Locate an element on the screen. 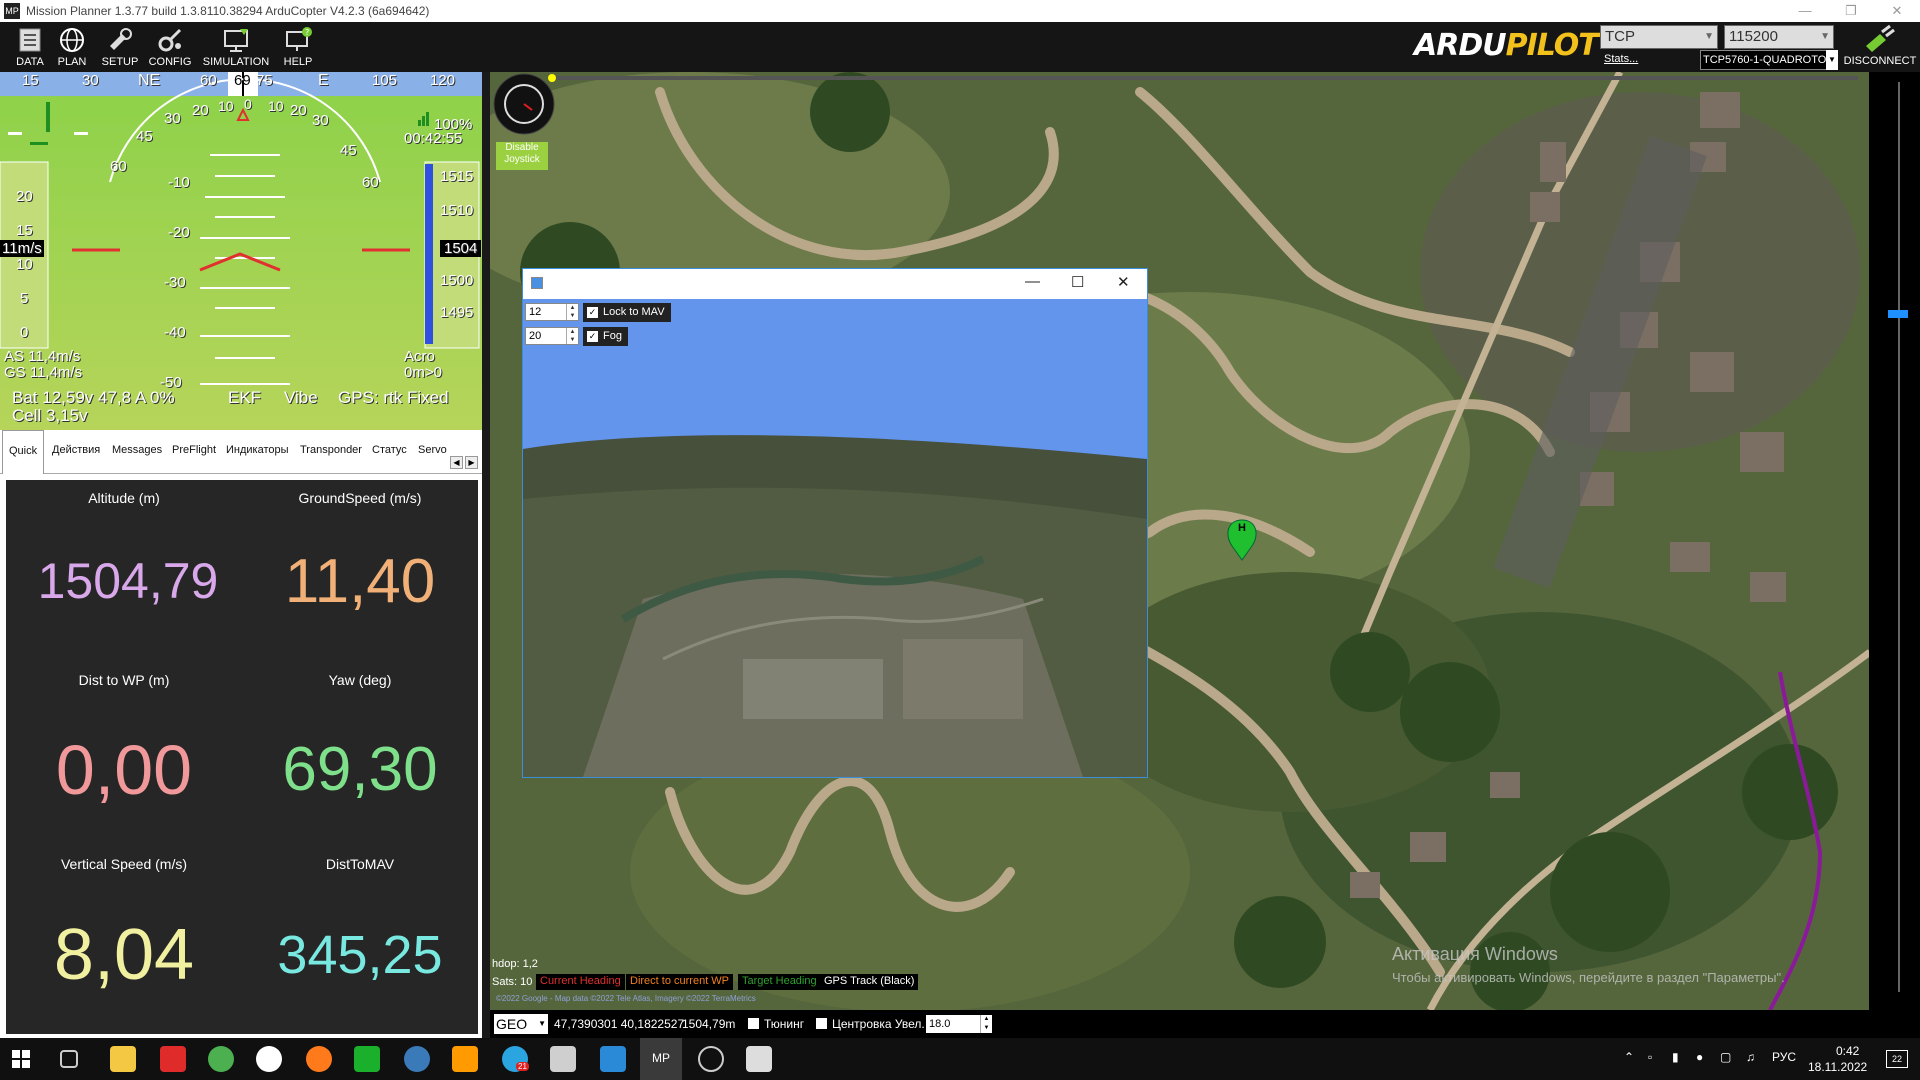 The height and width of the screenshot is (1080, 1920). obs-icon is located at coordinates (711, 1059).